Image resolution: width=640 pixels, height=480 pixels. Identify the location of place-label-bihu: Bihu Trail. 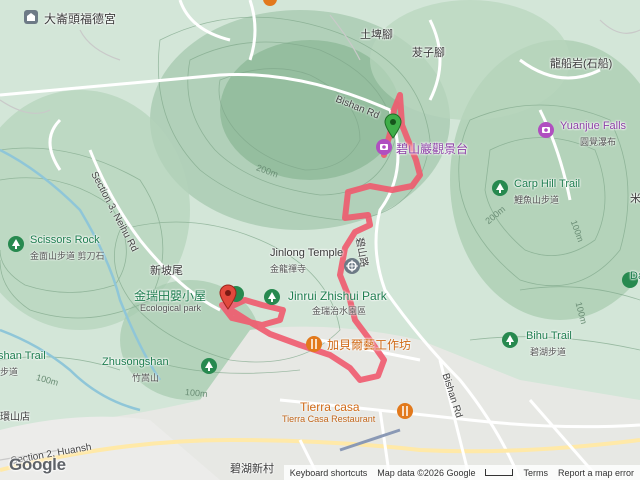
(549, 336).